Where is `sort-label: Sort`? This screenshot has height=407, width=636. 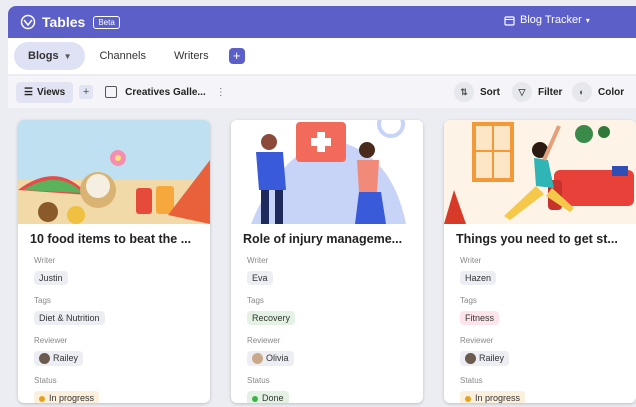 sort-label: Sort is located at coordinates (490, 92).